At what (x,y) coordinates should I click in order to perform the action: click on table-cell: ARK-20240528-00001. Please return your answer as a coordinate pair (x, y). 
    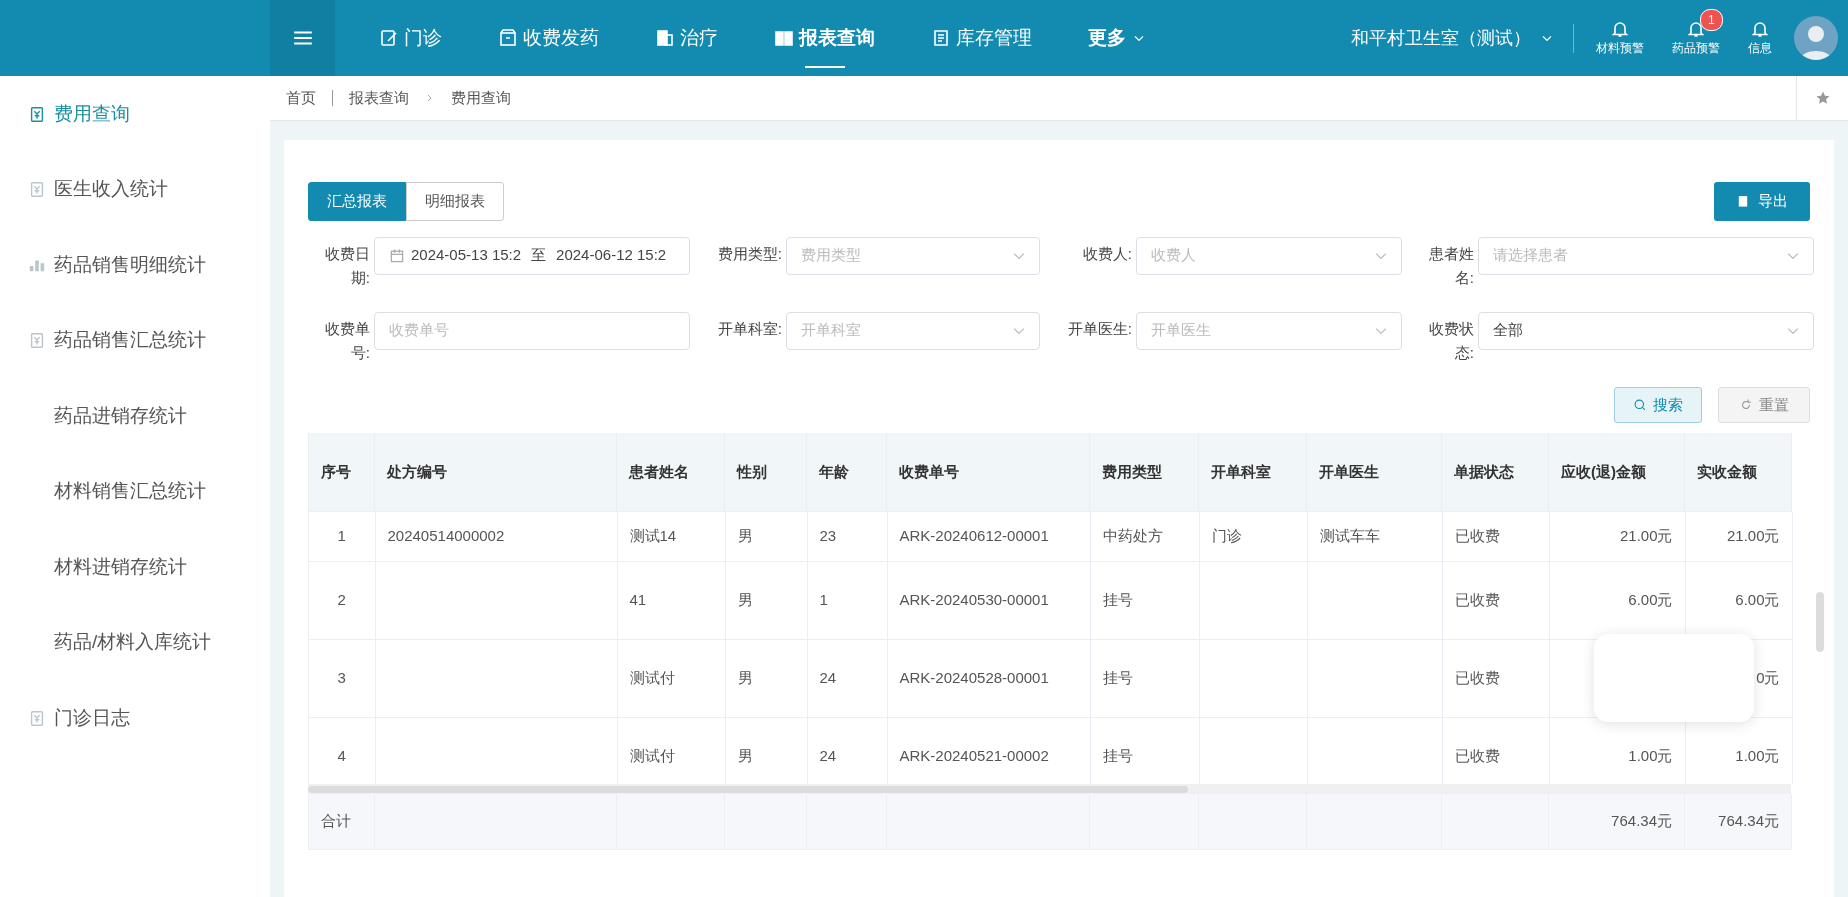
    Looking at the image, I should click on (974, 678).